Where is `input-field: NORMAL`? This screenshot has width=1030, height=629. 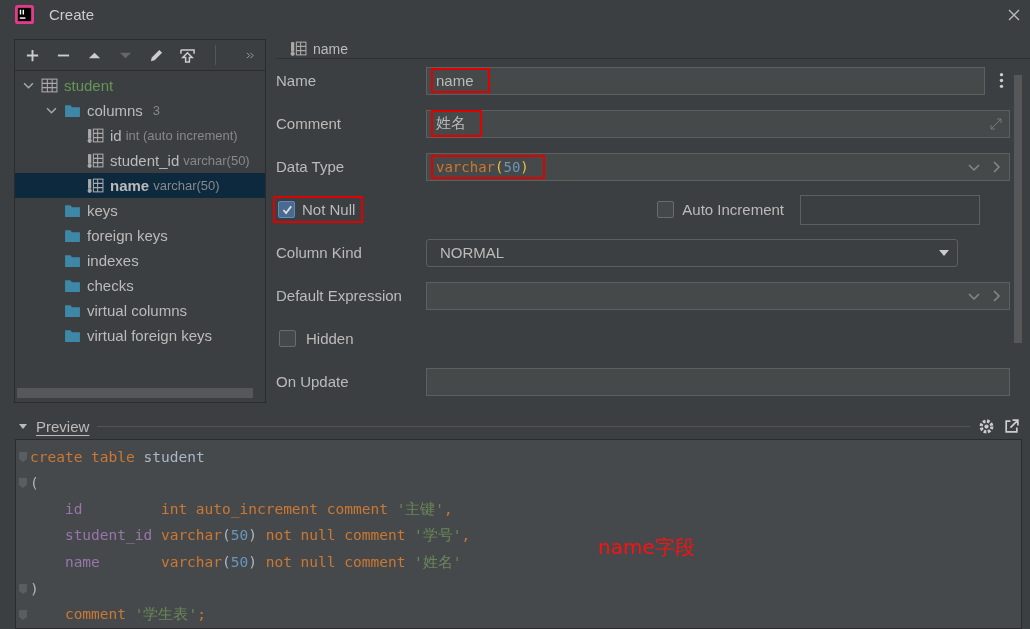 input-field: NORMAL is located at coordinates (692, 252).